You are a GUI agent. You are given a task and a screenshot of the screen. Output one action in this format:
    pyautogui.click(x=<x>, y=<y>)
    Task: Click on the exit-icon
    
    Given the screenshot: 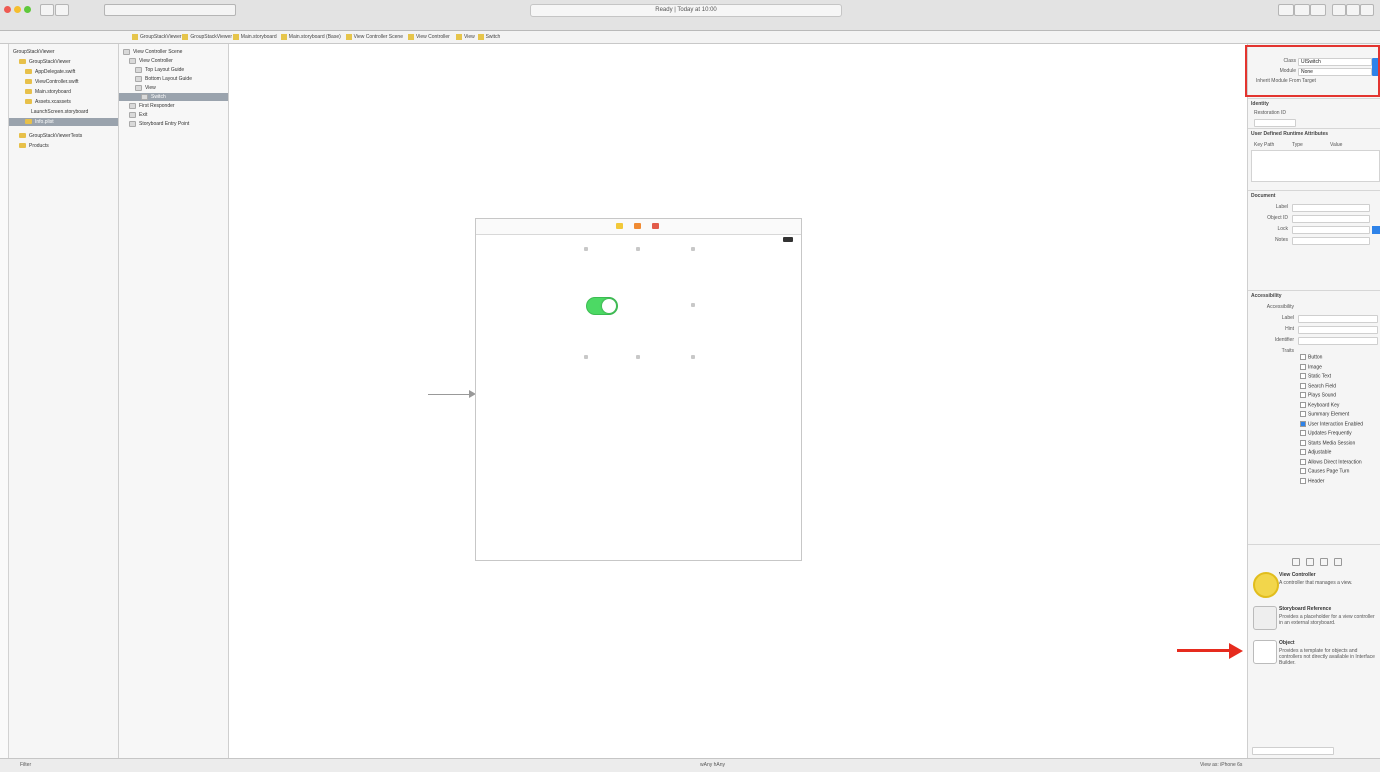 What is the action you would take?
    pyautogui.click(x=655, y=226)
    